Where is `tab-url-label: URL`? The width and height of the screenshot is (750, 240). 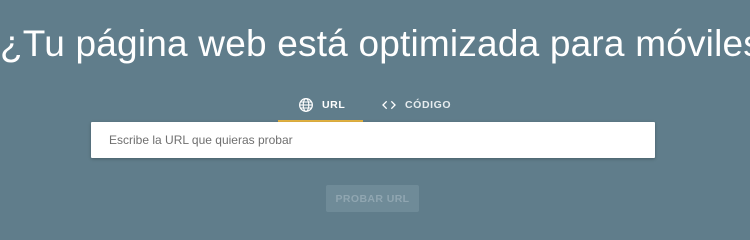
tab-url-label: URL is located at coordinates (334, 105).